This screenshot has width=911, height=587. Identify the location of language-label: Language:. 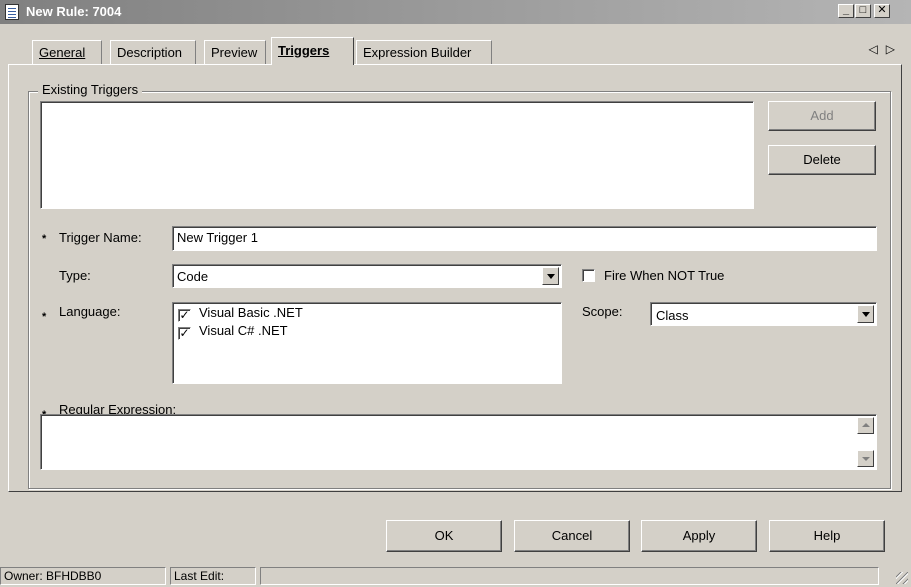
(90, 311).